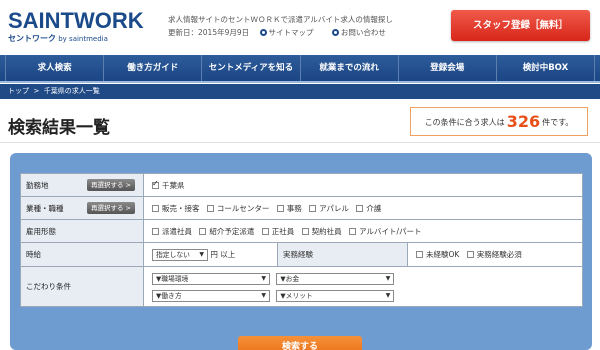  Describe the element at coordinates (110, 208) in the screenshot. I see `reselect-job-type-button: 再選択する >` at that location.